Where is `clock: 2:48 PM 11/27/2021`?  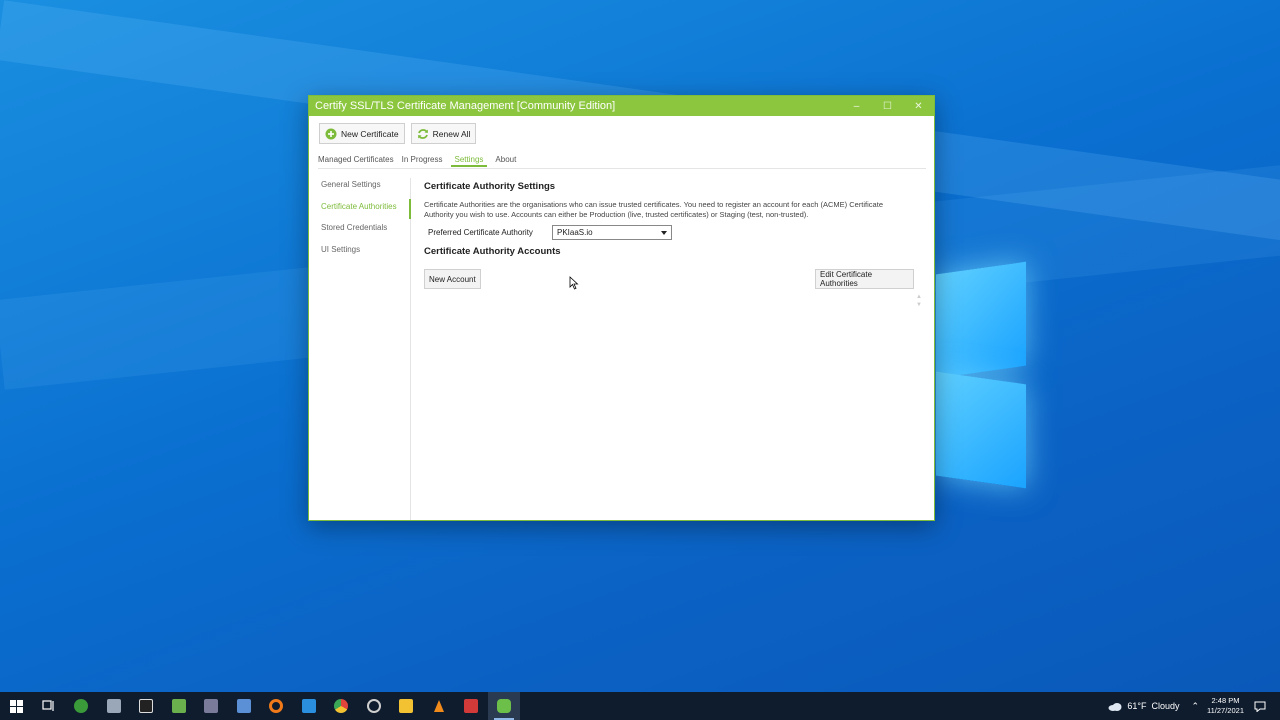 clock: 2:48 PM 11/27/2021 is located at coordinates (1225, 706).